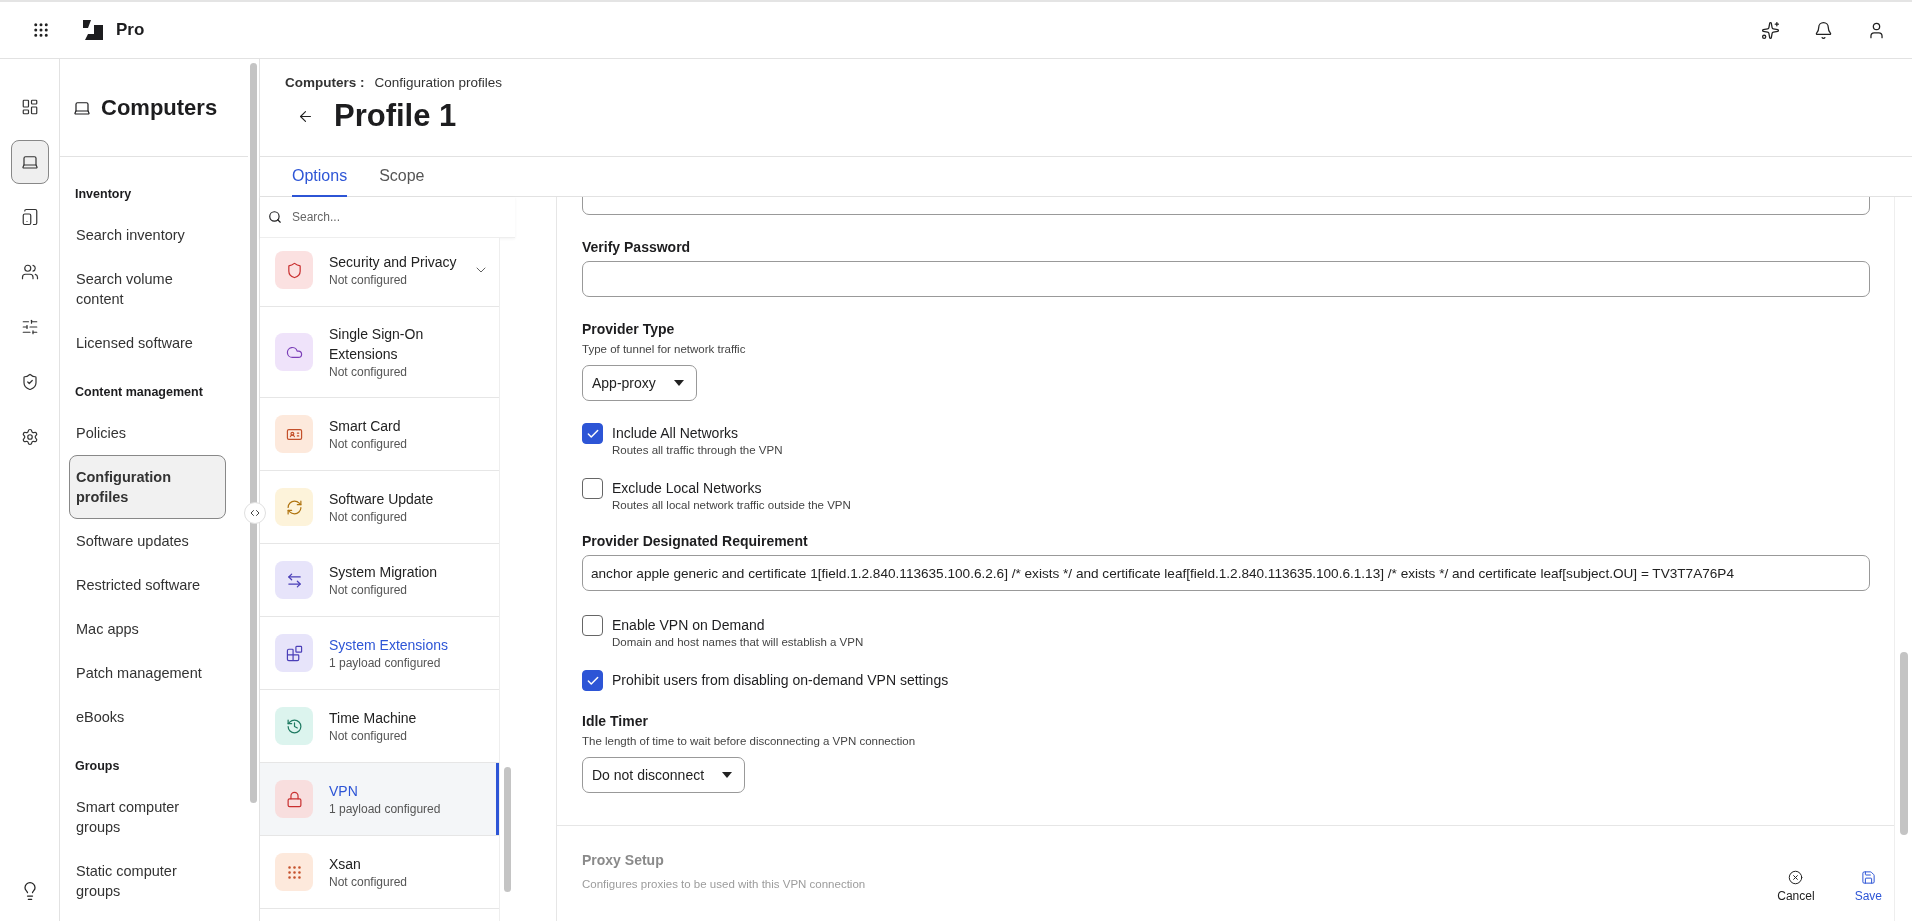 The image size is (1912, 921). Describe the element at coordinates (1796, 886) in the screenshot. I see `cancel-button: Cancel` at that location.